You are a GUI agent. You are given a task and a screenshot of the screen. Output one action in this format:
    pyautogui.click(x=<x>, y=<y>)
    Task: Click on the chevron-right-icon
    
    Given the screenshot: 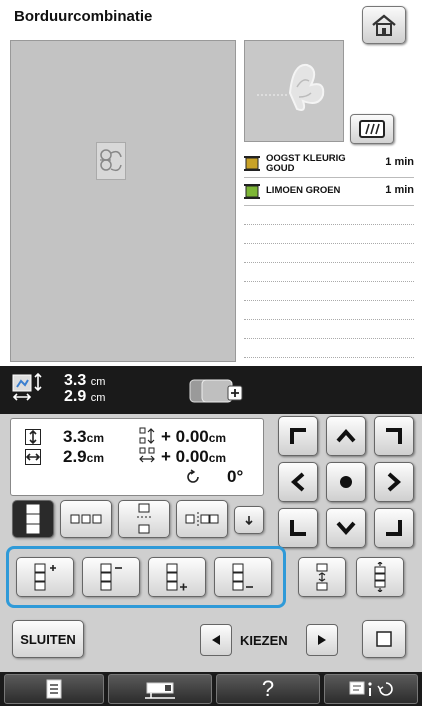 What is the action you would take?
    pyautogui.click(x=394, y=482)
    